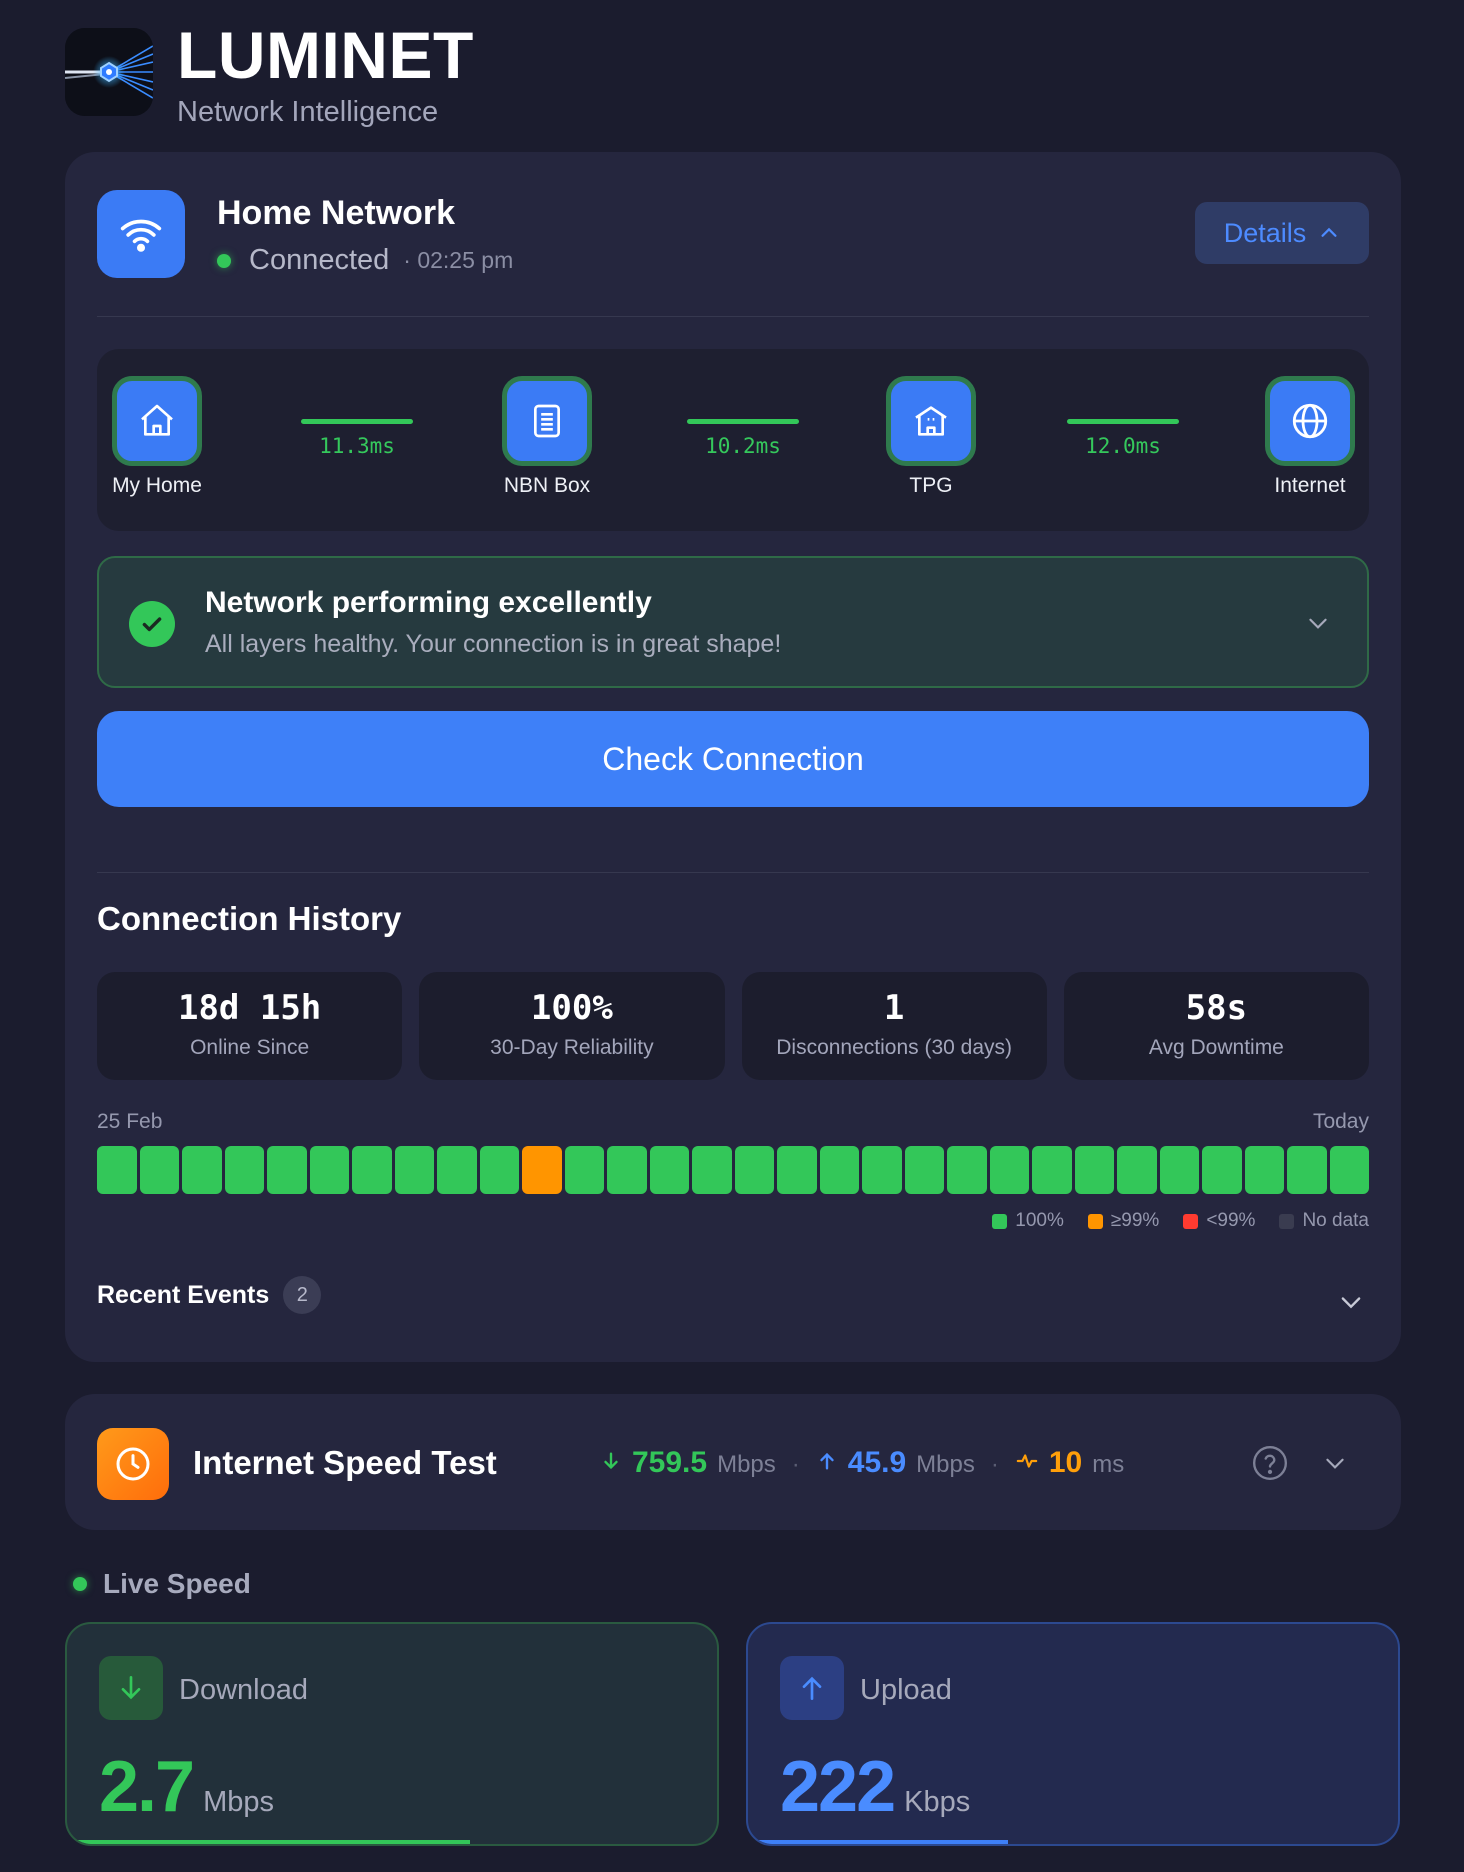  Describe the element at coordinates (1270, 1465) in the screenshot. I see `help-icon` at that location.